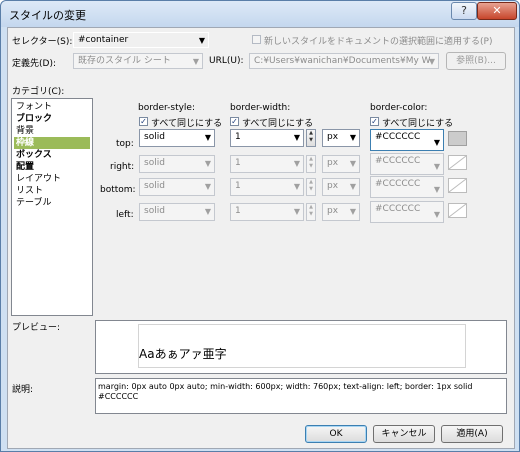 The width and height of the screenshot is (520, 452). I want to click on top-color-swatch, so click(457, 138).